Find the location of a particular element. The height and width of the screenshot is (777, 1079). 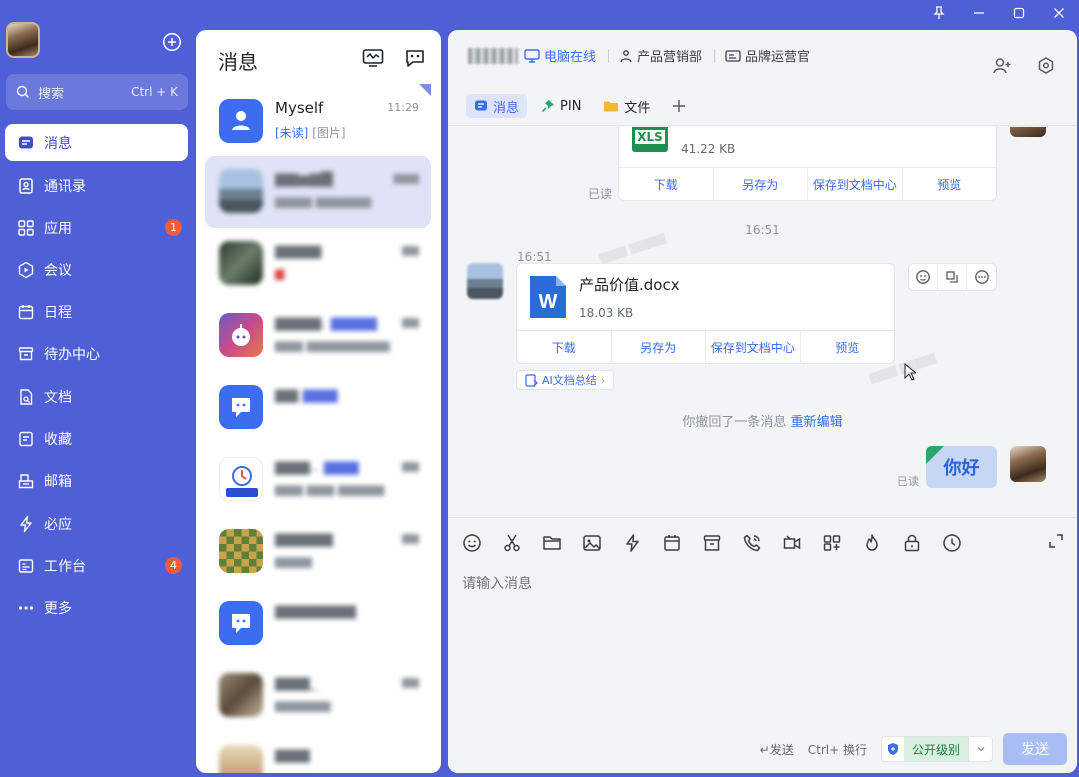

new-chat-button is located at coordinates (415, 58).